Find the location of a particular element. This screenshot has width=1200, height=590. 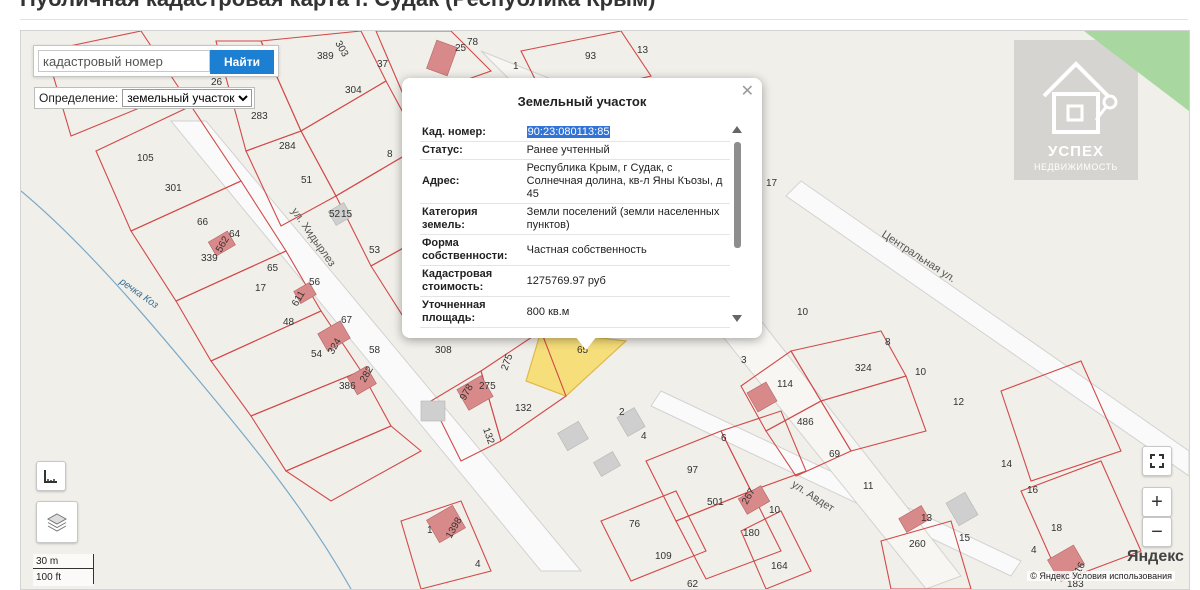

cadastral-number-value: 90:23:080113:85 is located at coordinates (627, 133).